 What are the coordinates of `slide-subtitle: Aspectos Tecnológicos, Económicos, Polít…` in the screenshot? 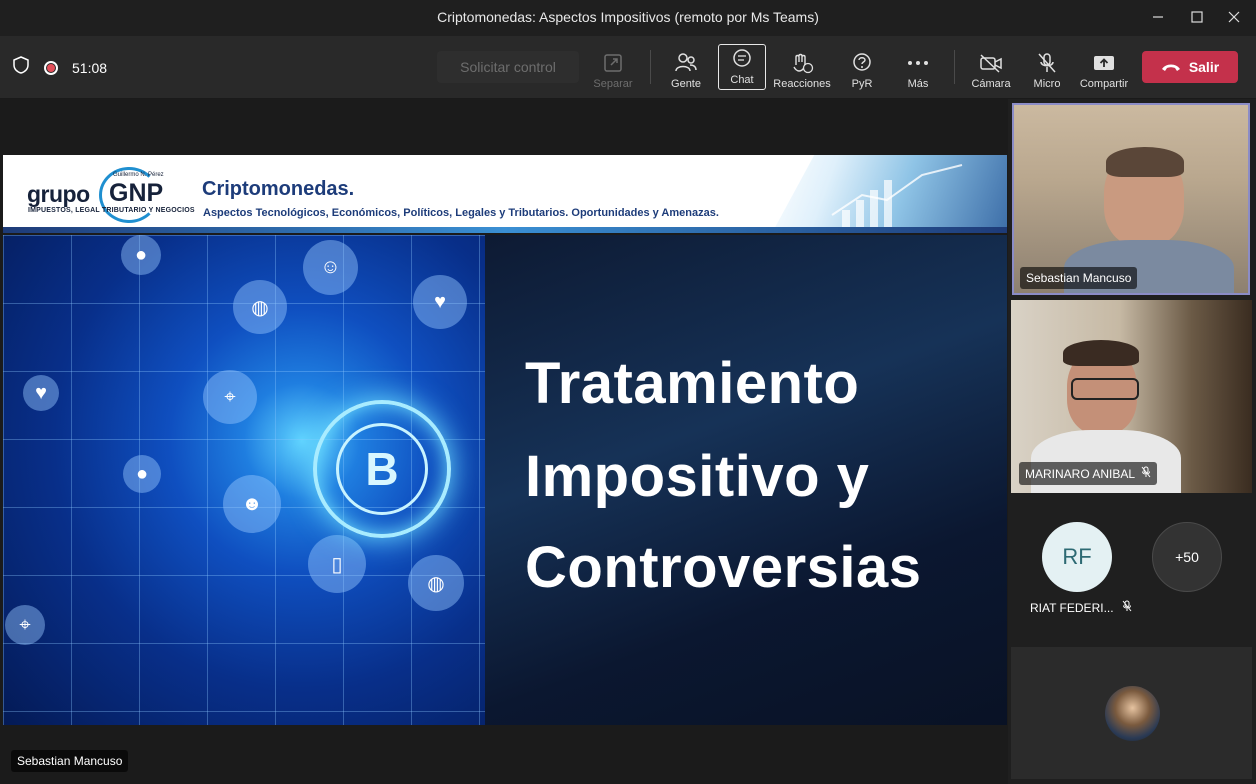 It's located at (461, 213).